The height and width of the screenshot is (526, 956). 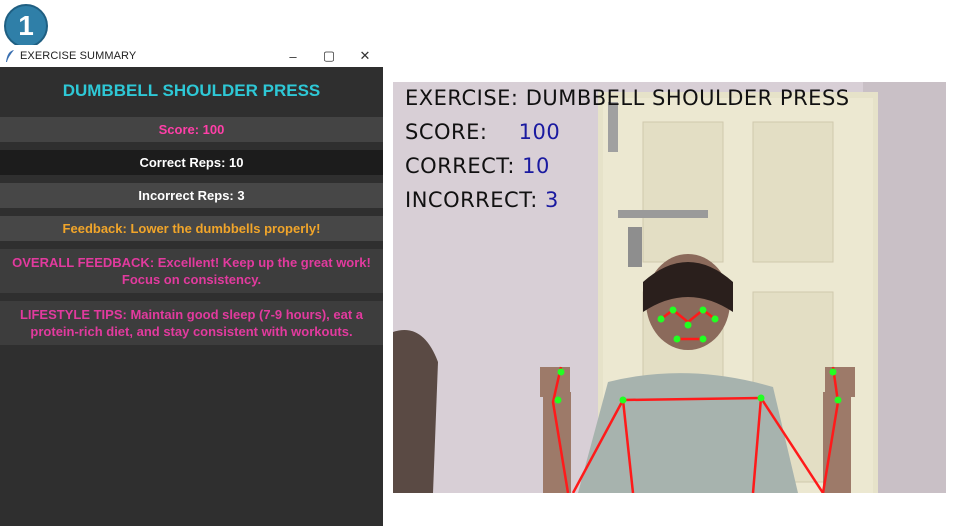 I want to click on correct-reps-label: Correct Reps: 10, so click(x=191, y=162).